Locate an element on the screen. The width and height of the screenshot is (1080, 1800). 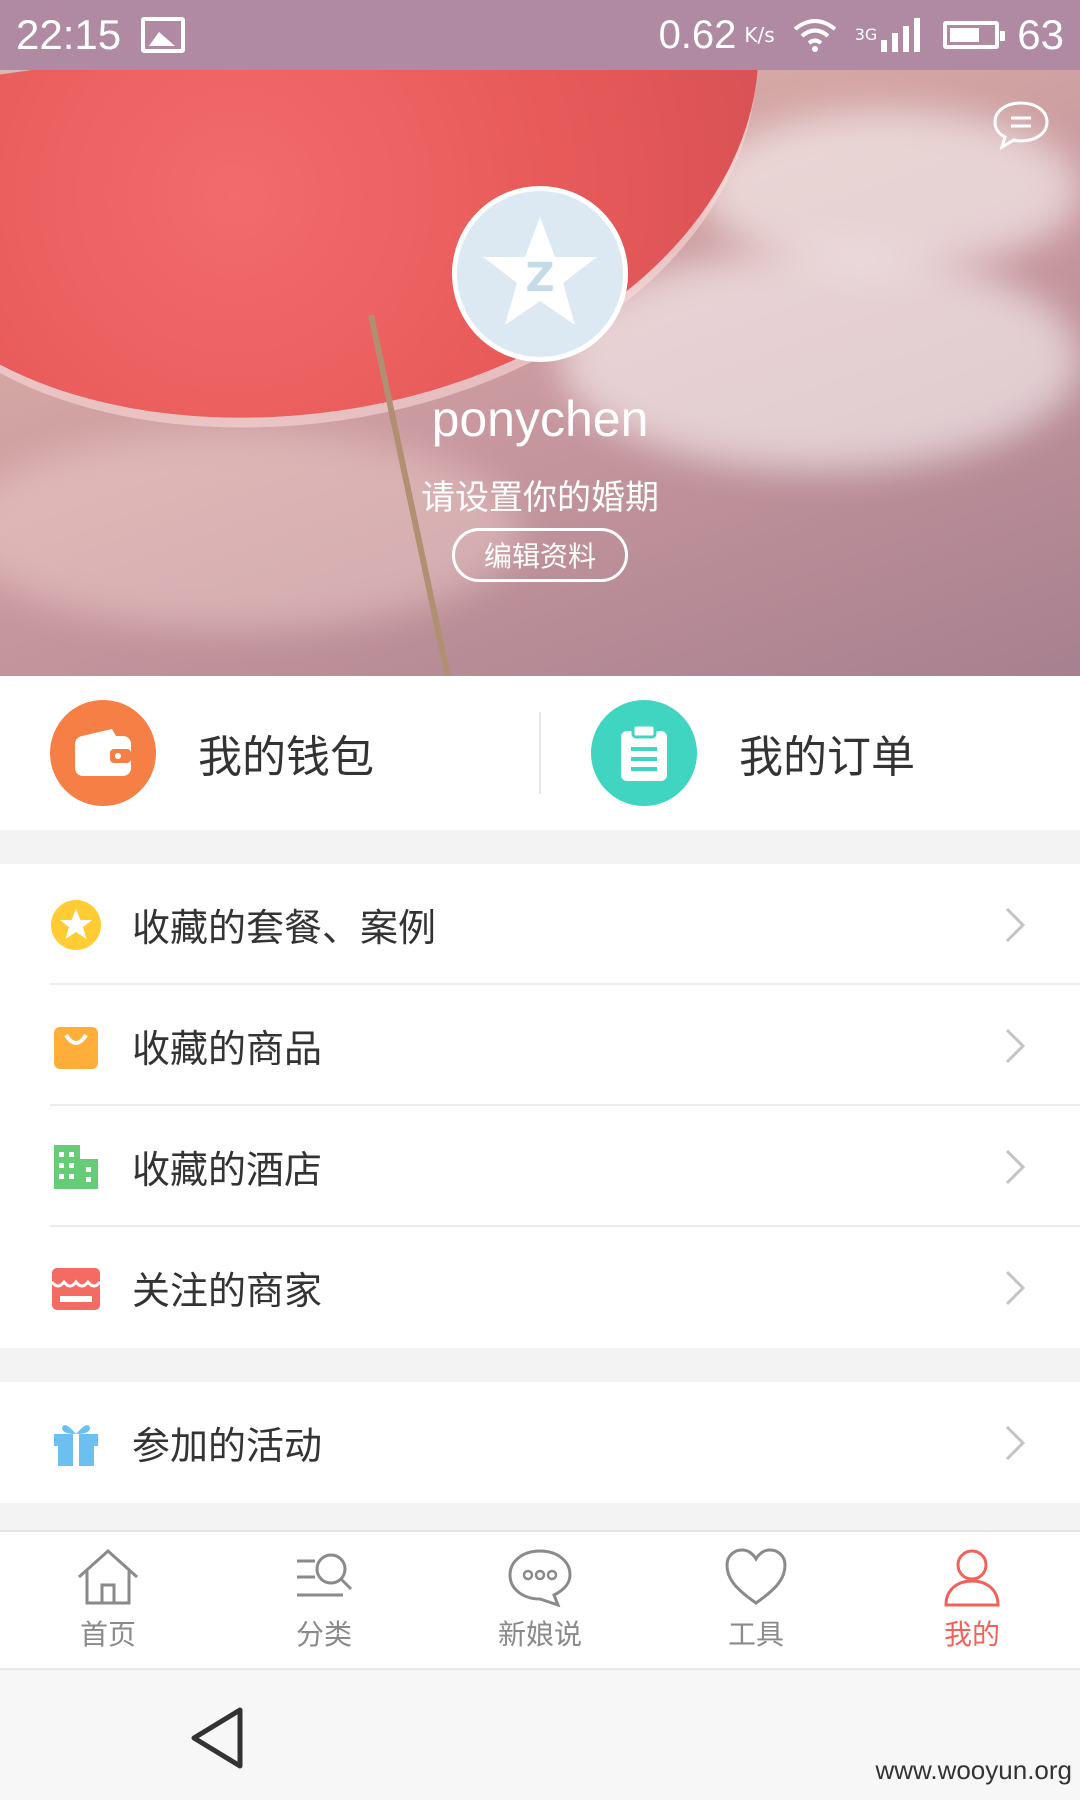
category-search-icon is located at coordinates (325, 1575).